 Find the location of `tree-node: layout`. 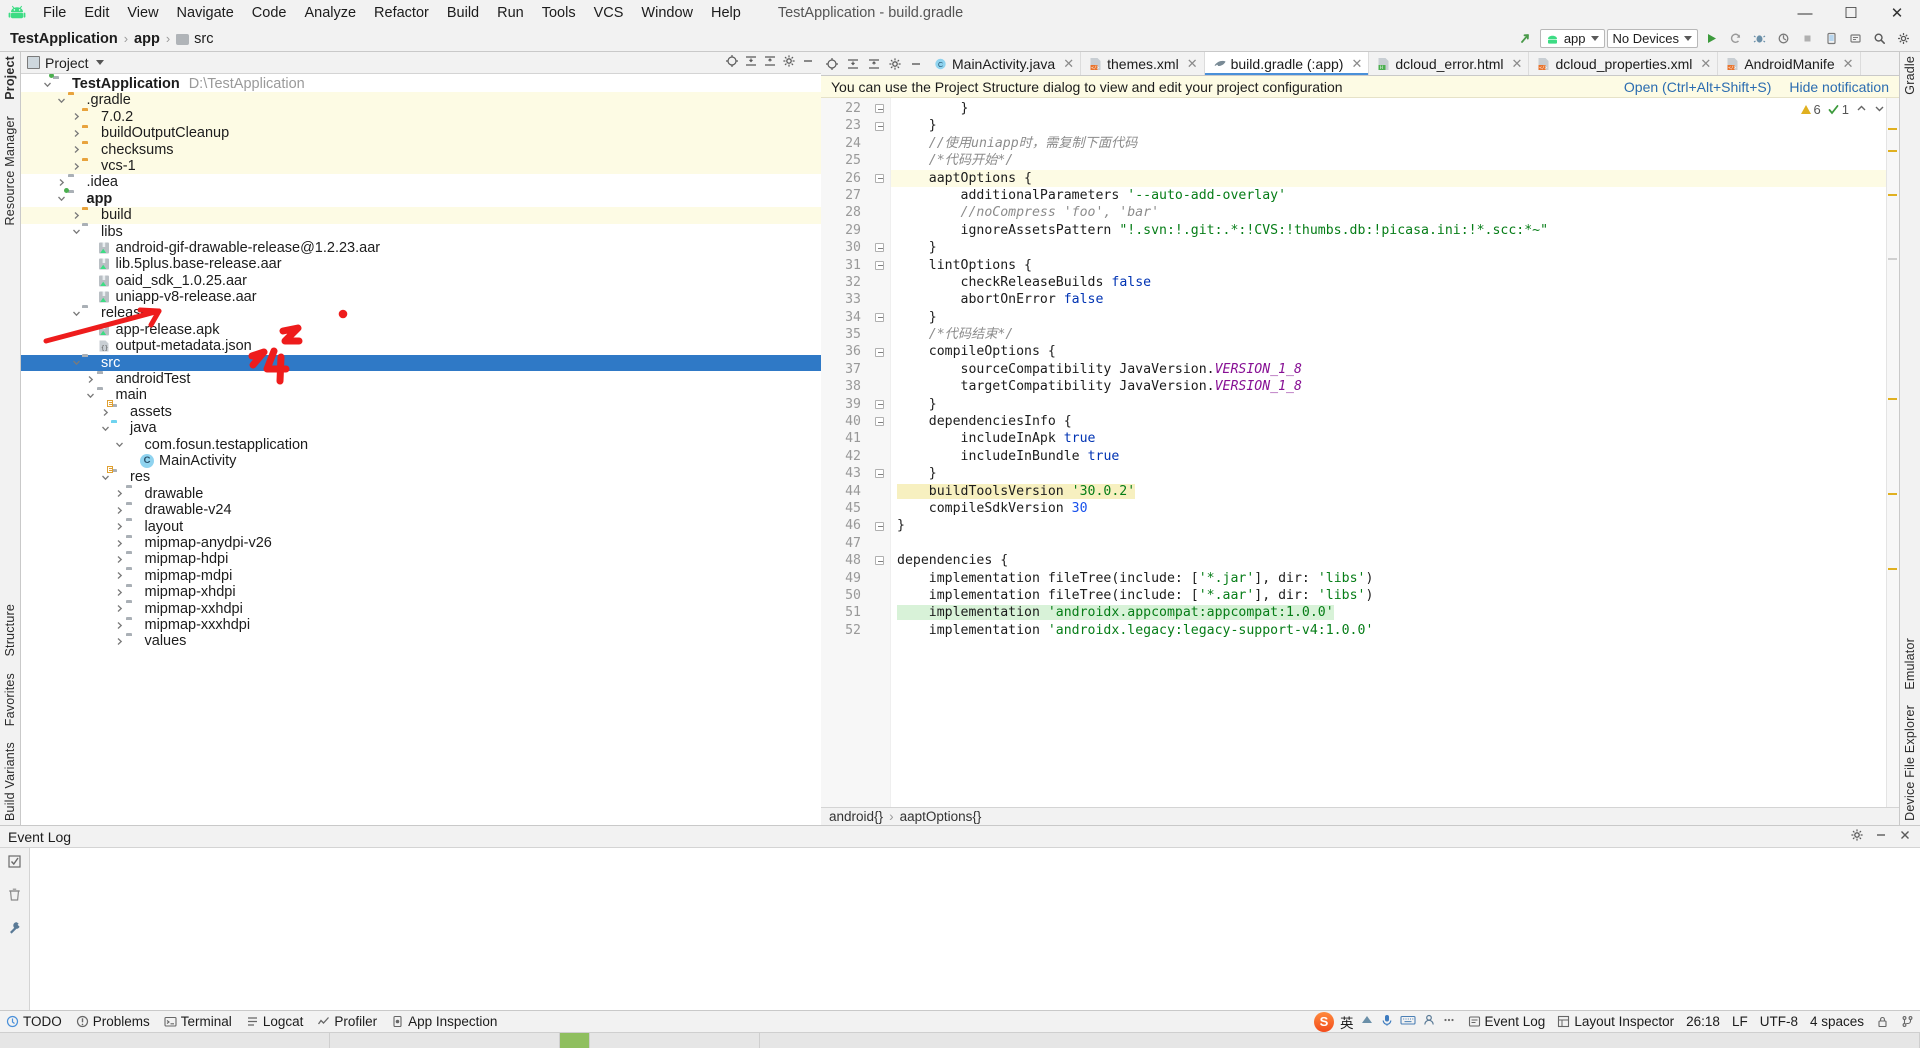

tree-node: layout is located at coordinates (421, 527).